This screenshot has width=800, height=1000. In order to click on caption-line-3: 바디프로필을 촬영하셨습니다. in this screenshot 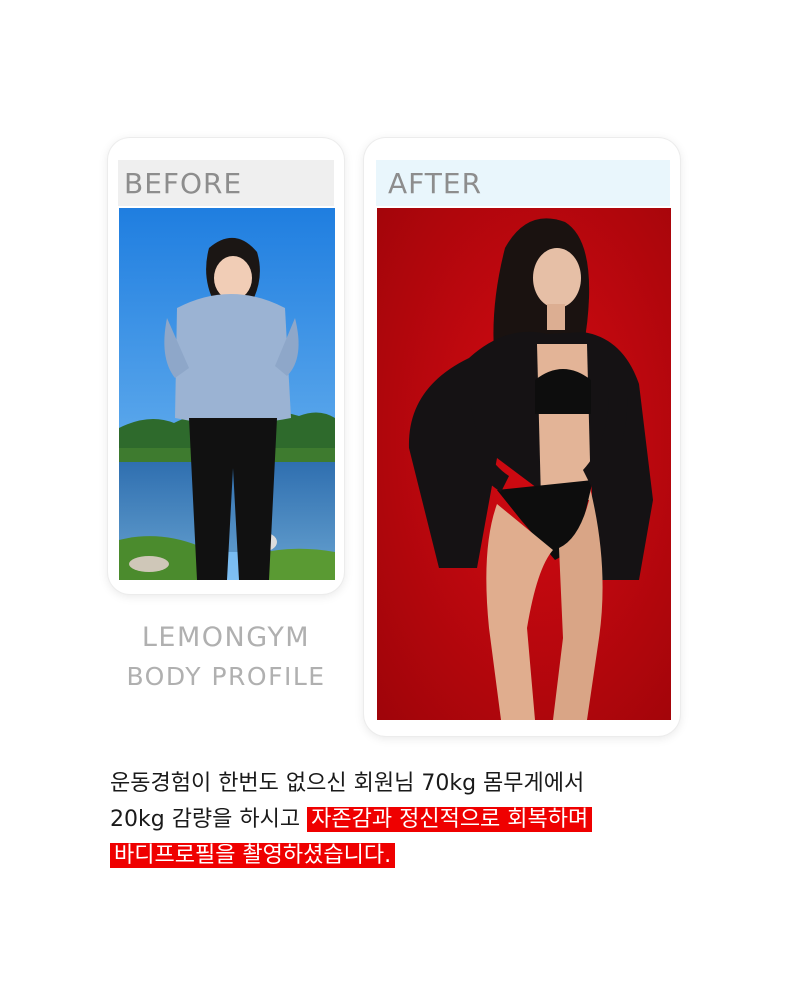, I will do `click(410, 856)`.